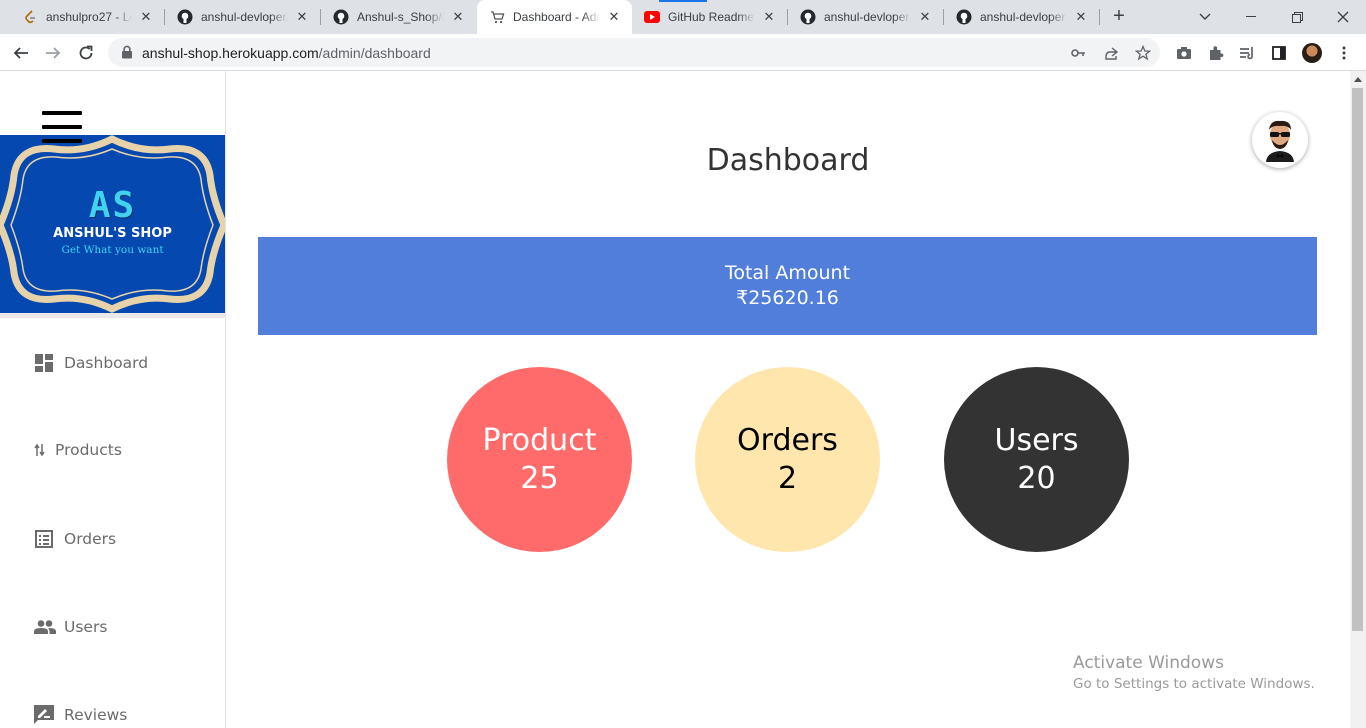  What do you see at coordinates (1099, 17) in the screenshot?
I see `tab-divider` at bounding box center [1099, 17].